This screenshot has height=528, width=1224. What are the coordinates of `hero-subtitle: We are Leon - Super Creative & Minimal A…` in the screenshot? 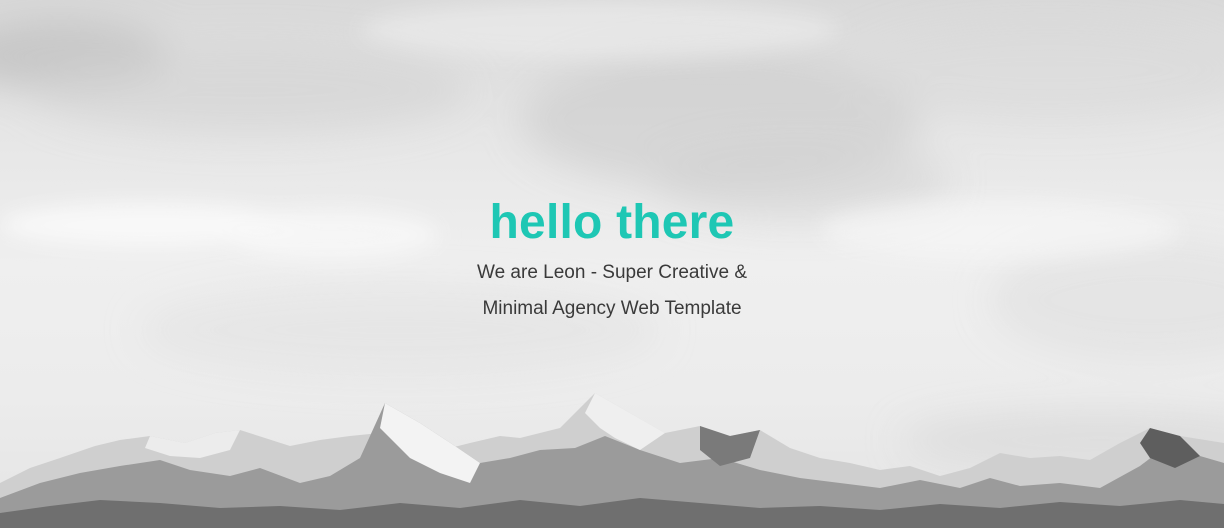 It's located at (612, 291).